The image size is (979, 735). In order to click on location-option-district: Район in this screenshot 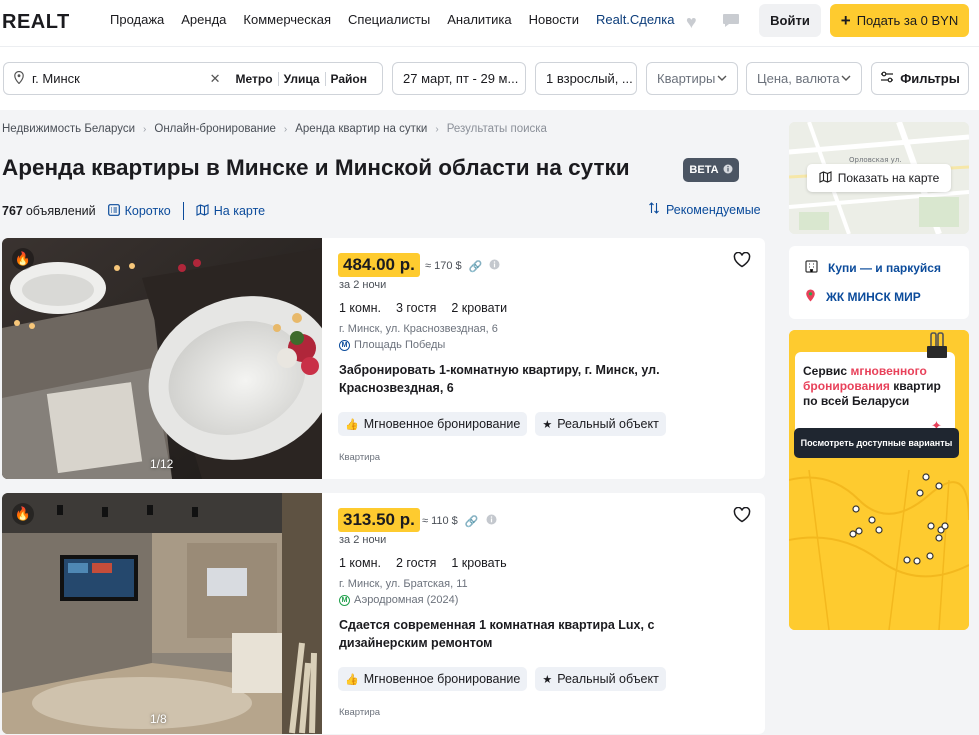, I will do `click(348, 78)`.